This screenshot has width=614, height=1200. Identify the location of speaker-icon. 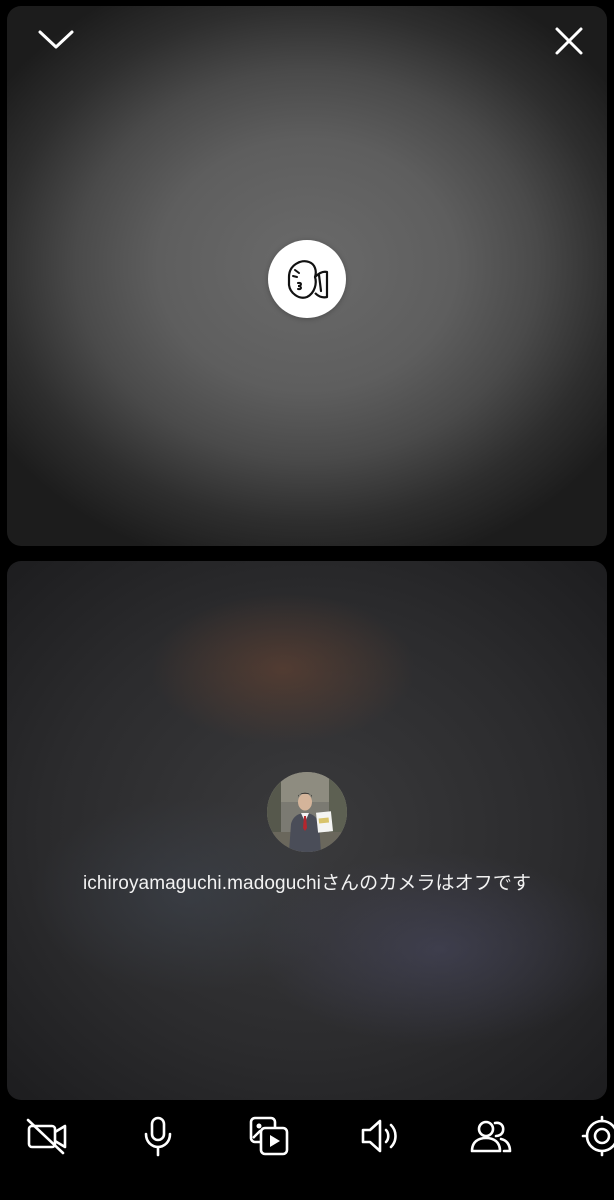
(379, 1136).